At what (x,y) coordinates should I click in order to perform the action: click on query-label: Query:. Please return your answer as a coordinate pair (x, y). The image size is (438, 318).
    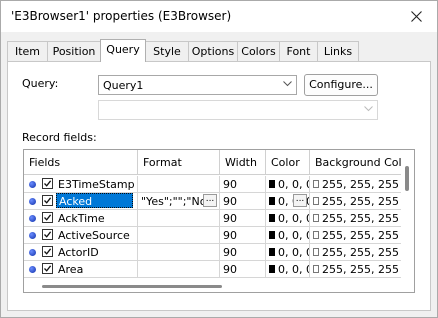
    Looking at the image, I should click on (40, 83).